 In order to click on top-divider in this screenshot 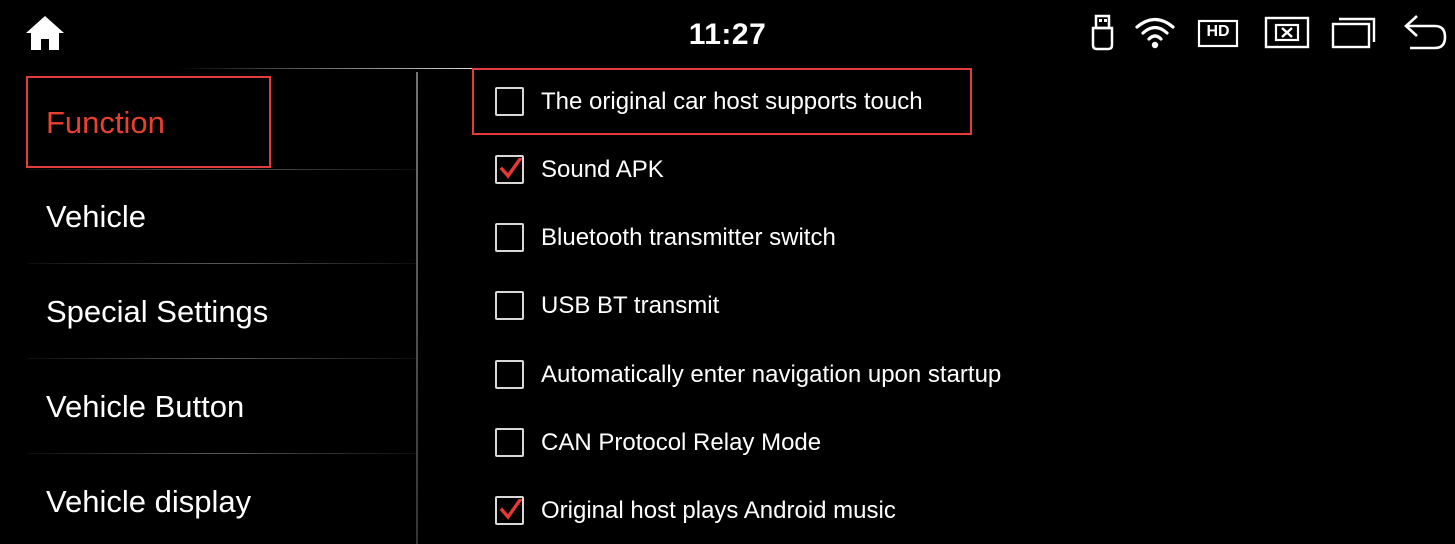, I will do `click(325, 68)`.